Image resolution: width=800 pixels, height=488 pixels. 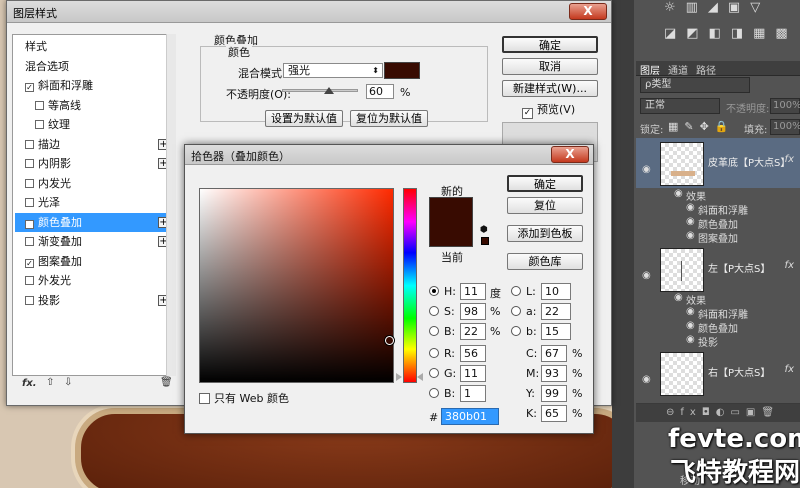 What do you see at coordinates (731, 33) in the screenshot?
I see `adjustment-icons-row-2: ◪◩◧◨▦▩` at bounding box center [731, 33].